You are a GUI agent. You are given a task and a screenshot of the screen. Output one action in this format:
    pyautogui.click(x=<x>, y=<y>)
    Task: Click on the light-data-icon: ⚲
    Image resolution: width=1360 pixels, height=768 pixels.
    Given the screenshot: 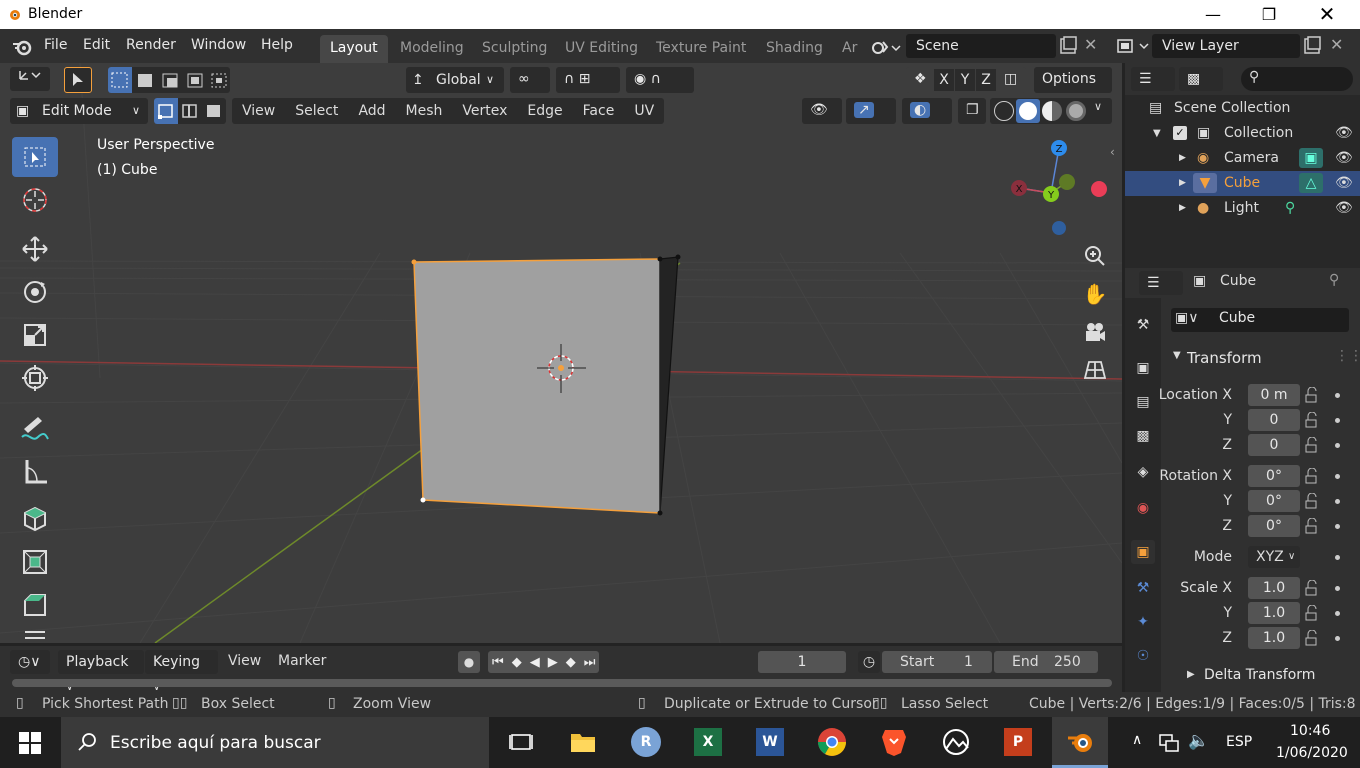 What is the action you would take?
    pyautogui.click(x=1290, y=208)
    